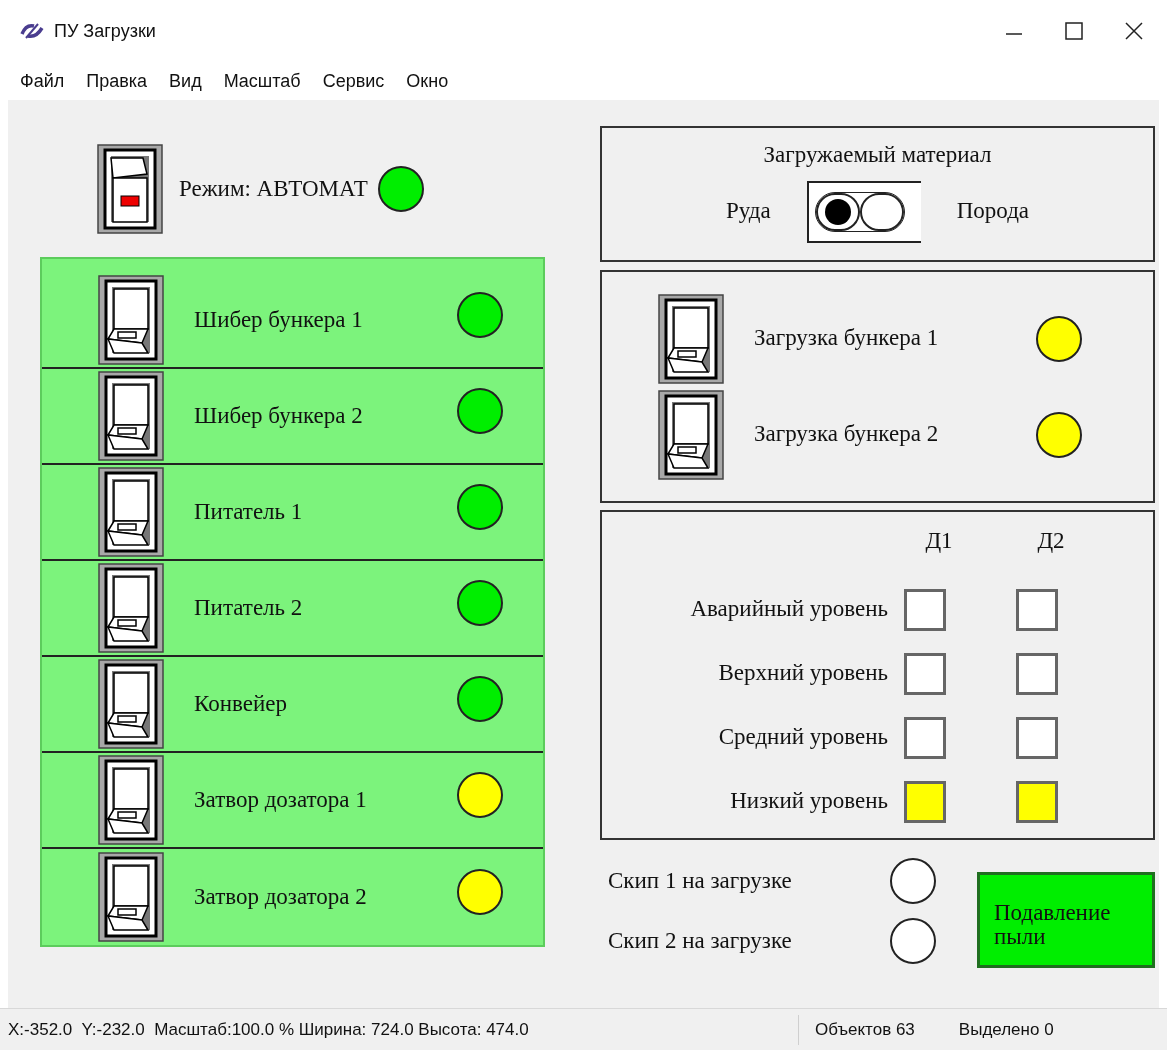 This screenshot has height=1050, width=1167. I want to click on menu-item: Файл, so click(42, 81).